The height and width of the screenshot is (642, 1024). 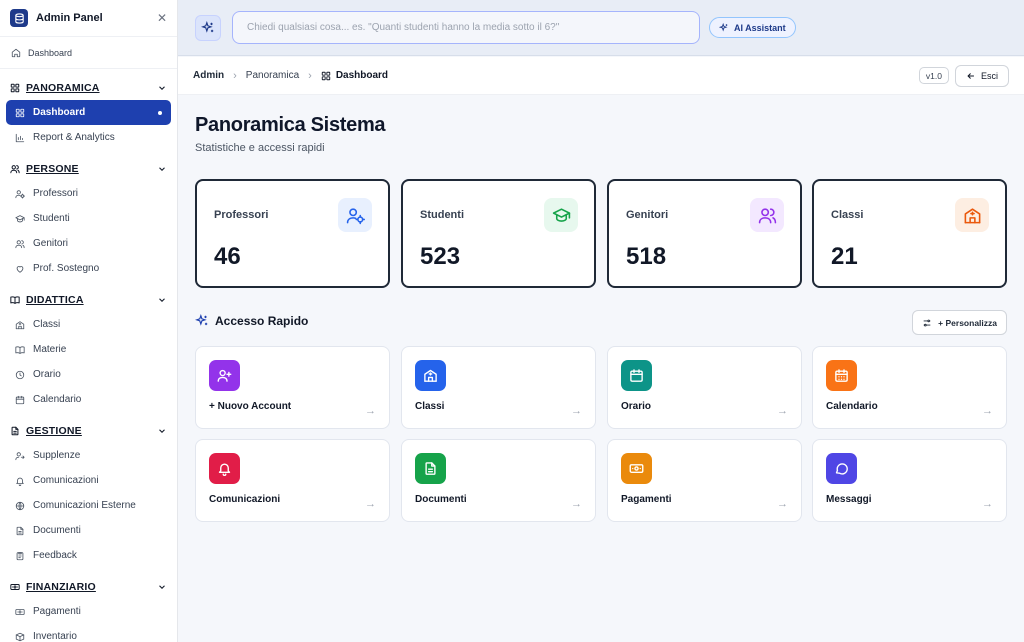 I want to click on sidebar-section-gestione: GESTIONE, so click(x=88, y=430).